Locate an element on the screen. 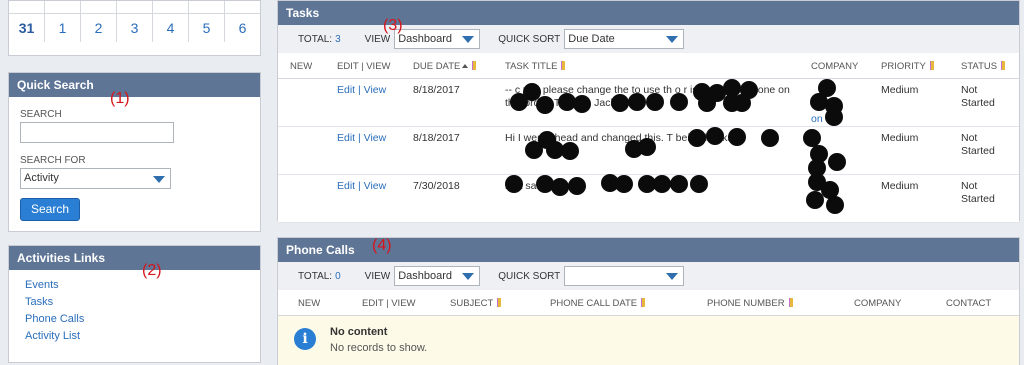  search-label: SEARCH is located at coordinates (41, 114).